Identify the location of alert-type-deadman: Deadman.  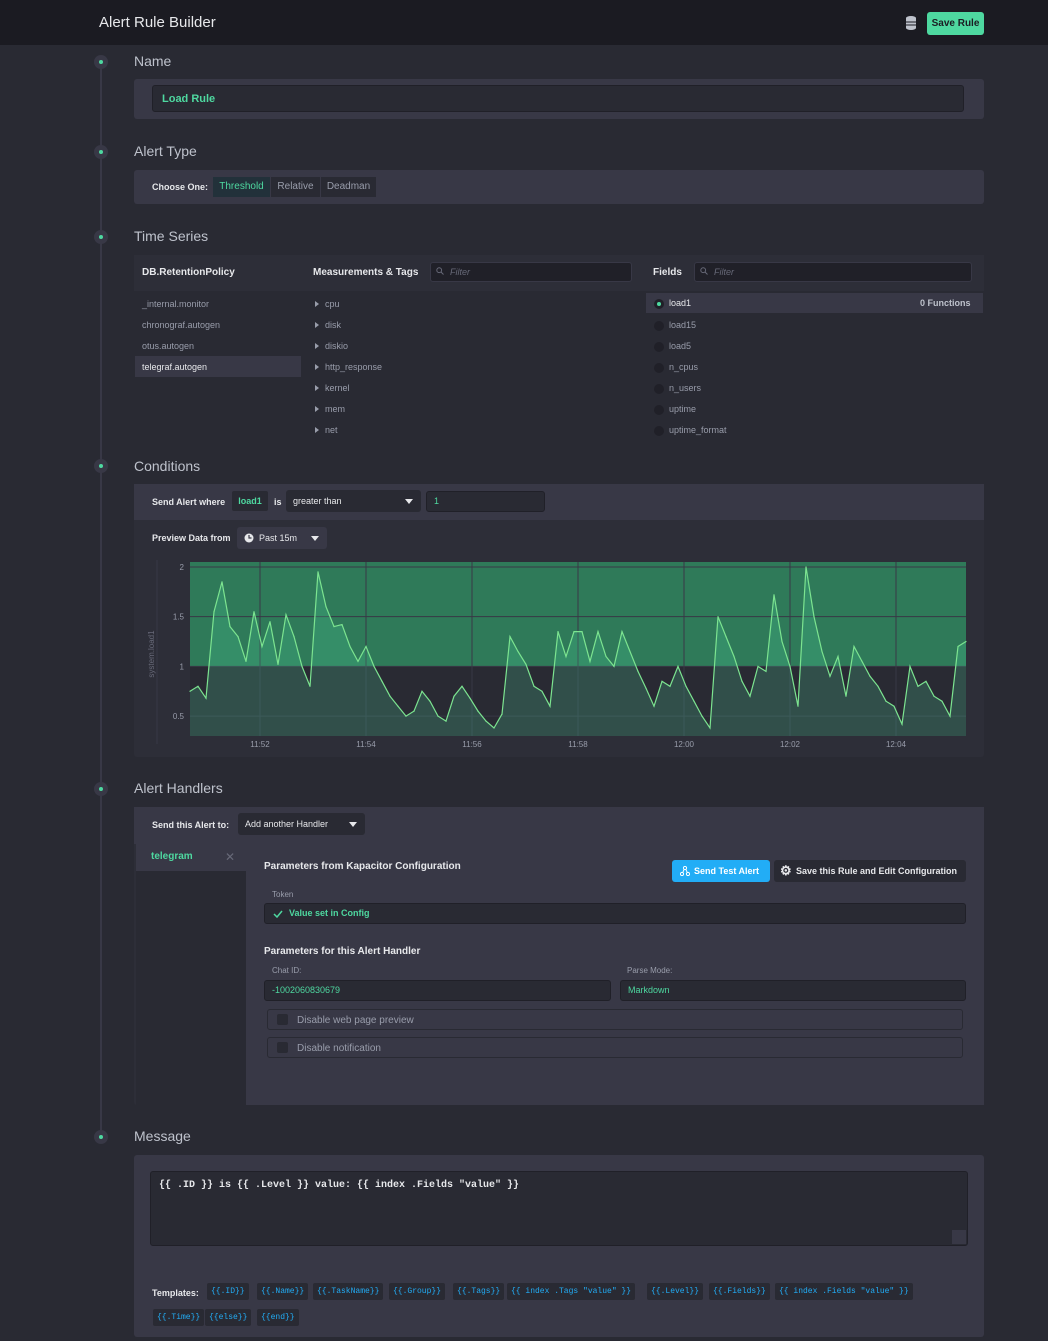
(348, 187).